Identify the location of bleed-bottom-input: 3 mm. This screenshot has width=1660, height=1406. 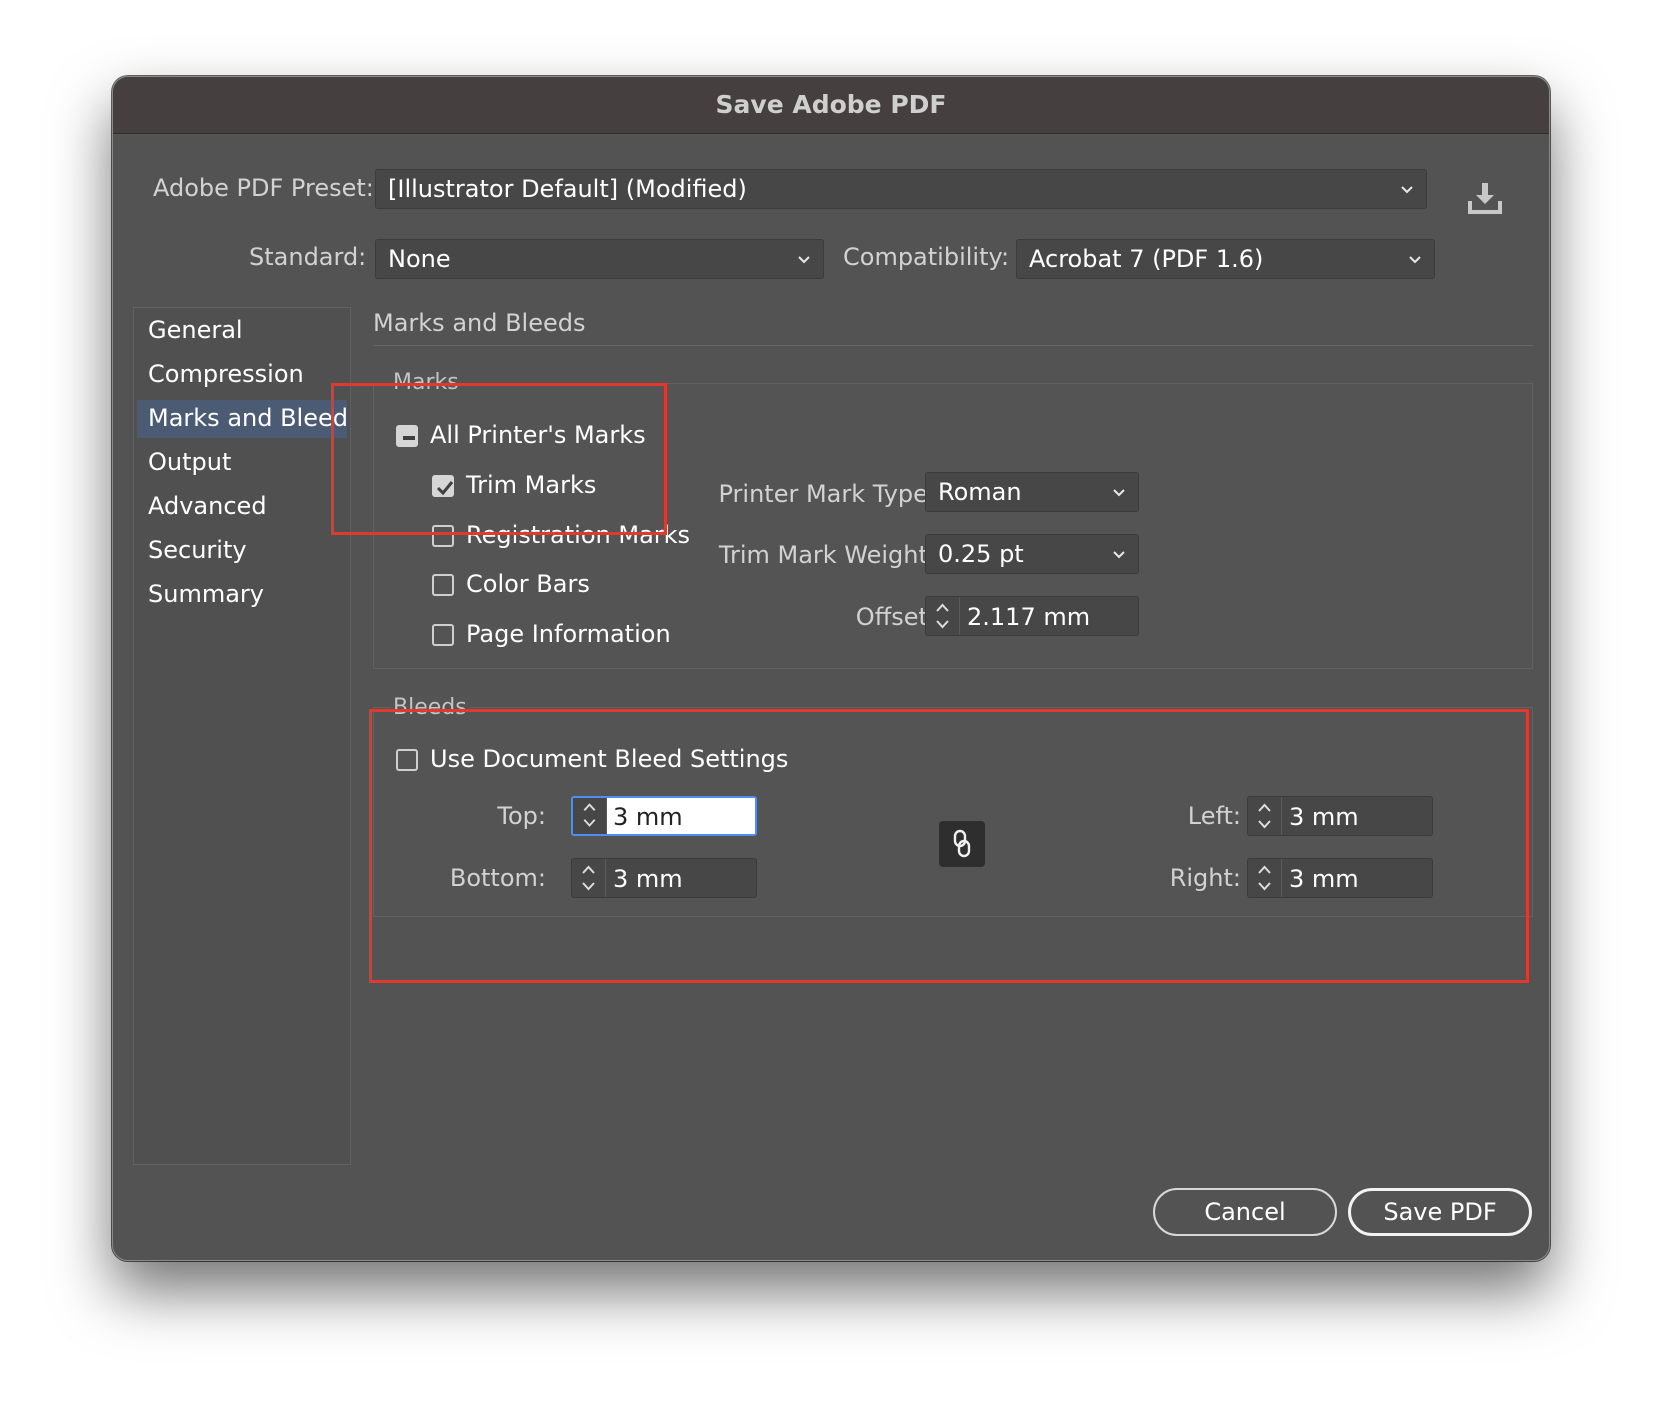
(681, 878).